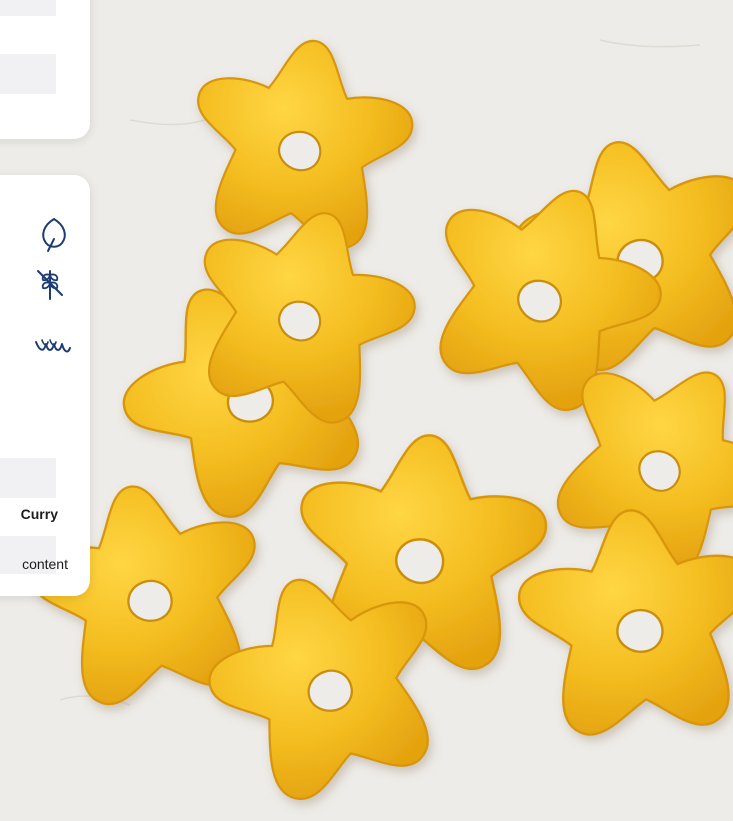 This screenshot has height=821, width=733. I want to click on lentil-icon, so click(52, 348).